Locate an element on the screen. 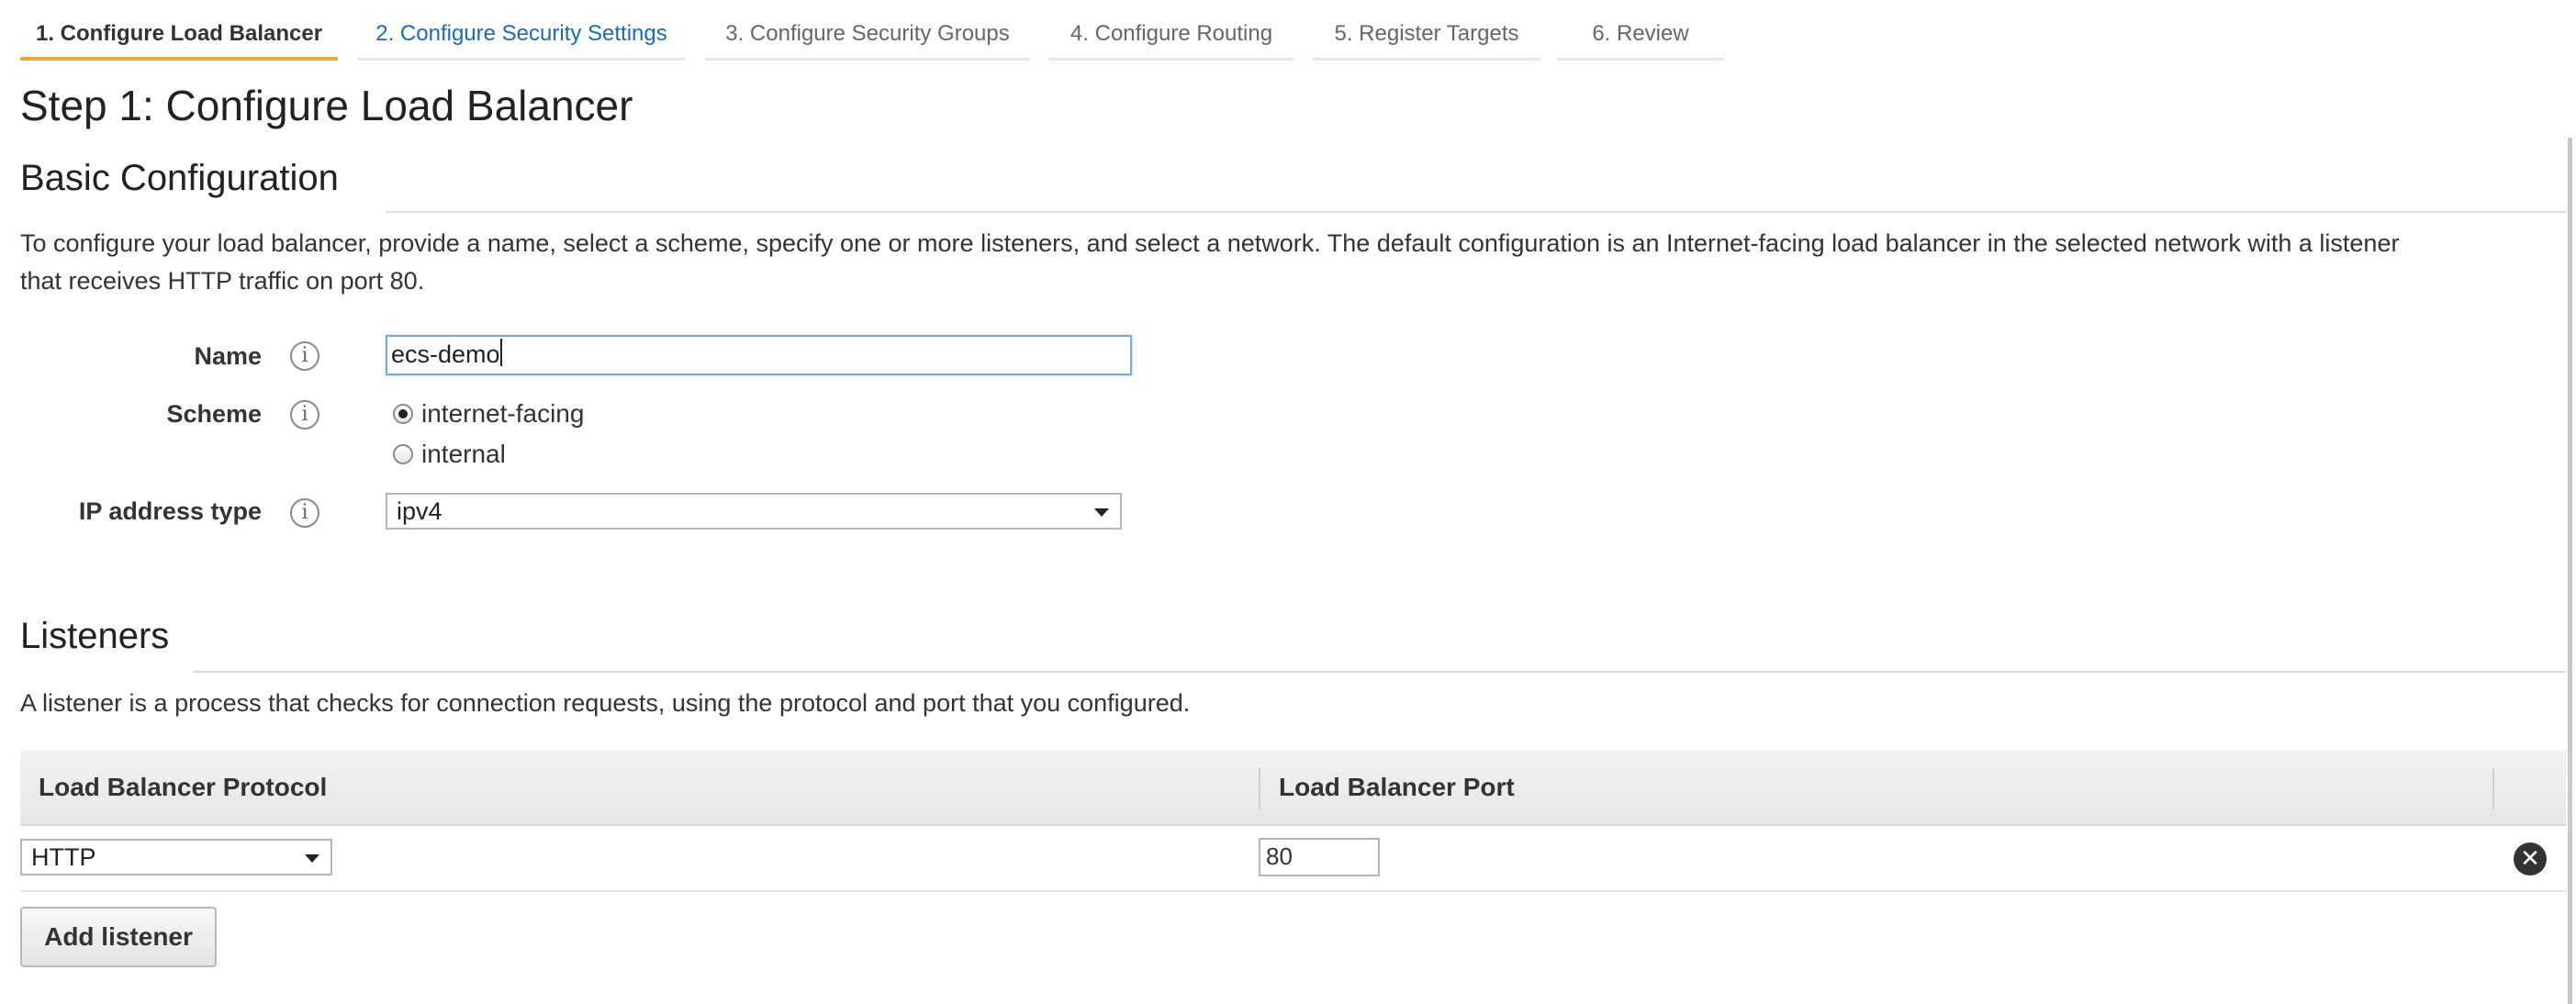 This screenshot has width=2576, height=1004. name-input: ecs-demo is located at coordinates (759, 355).